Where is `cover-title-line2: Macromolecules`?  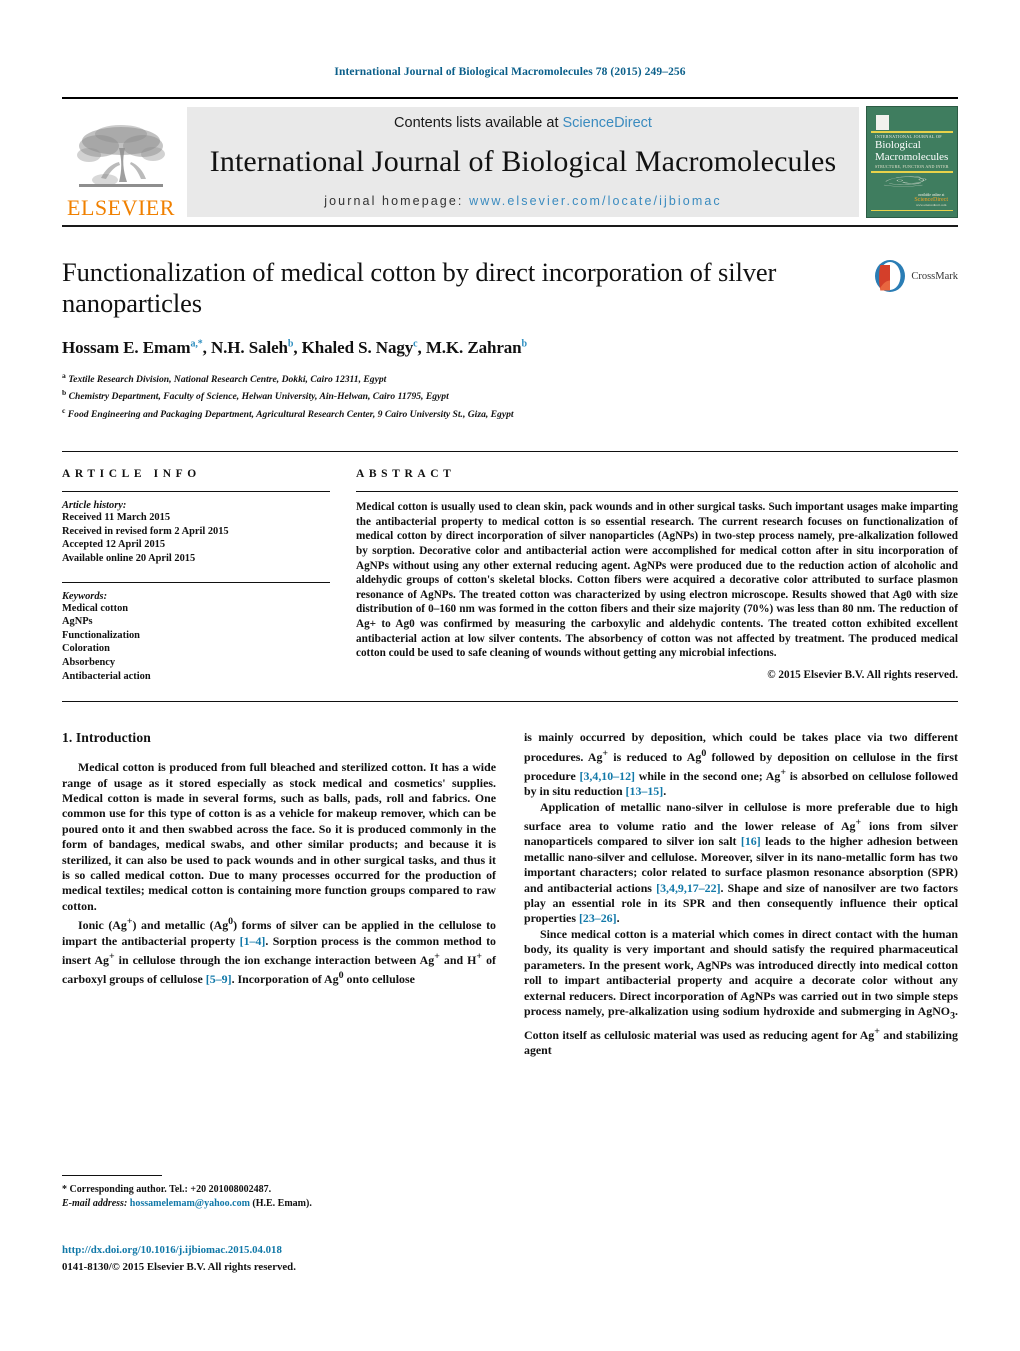 cover-title-line2: Macromolecules is located at coordinates (912, 156).